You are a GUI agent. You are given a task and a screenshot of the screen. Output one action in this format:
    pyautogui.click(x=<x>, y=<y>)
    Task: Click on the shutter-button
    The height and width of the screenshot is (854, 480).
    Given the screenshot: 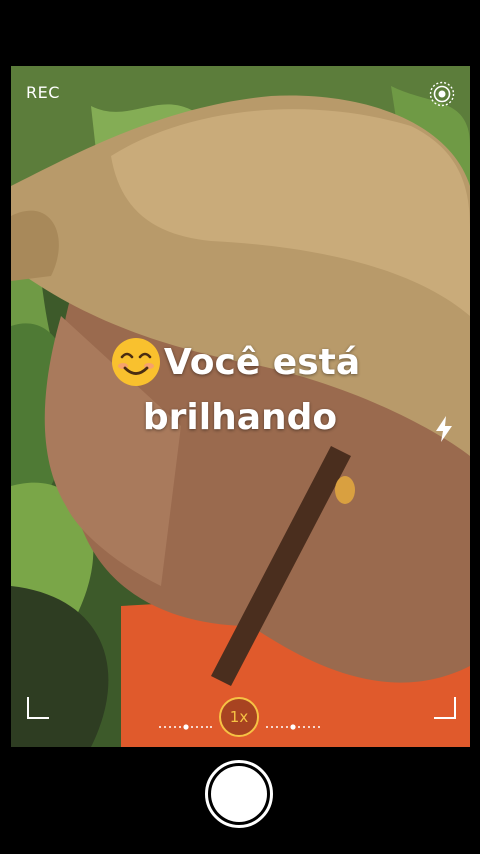 What is the action you would take?
    pyautogui.click(x=239, y=794)
    